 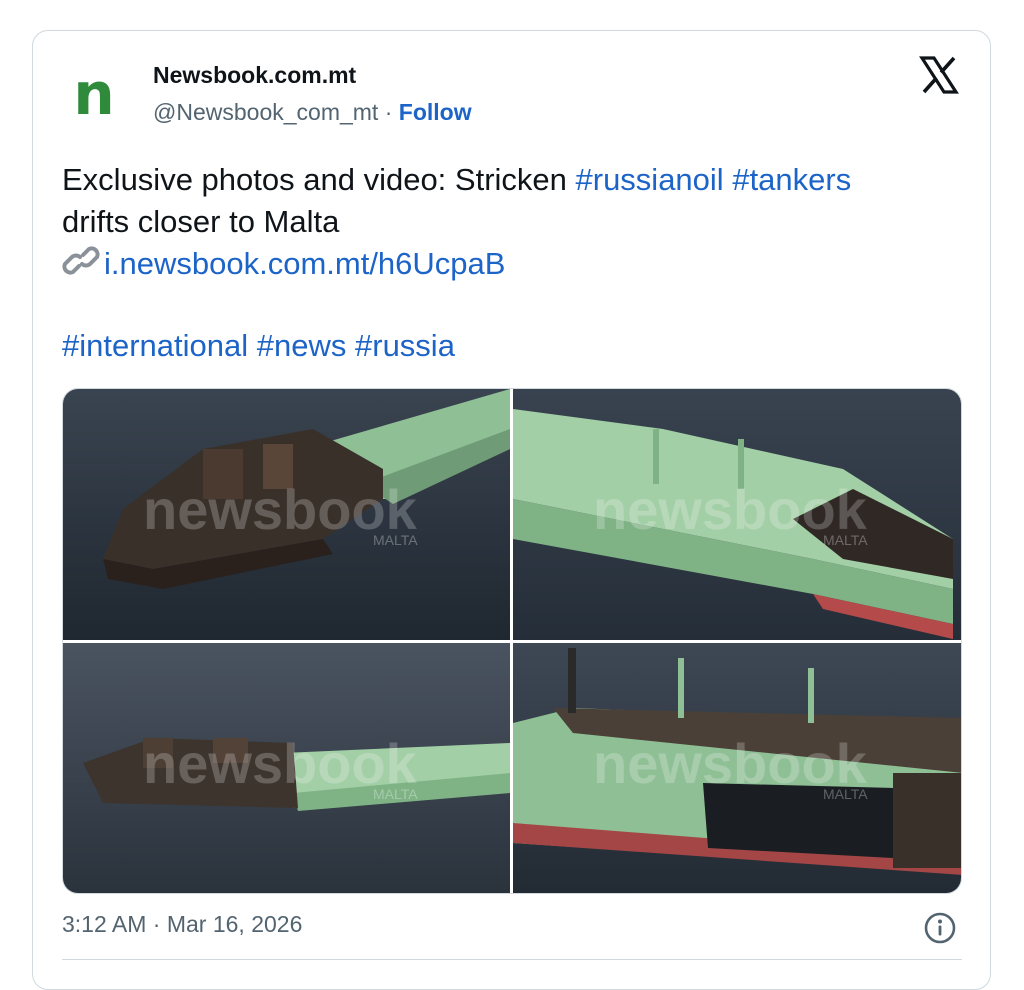 I want to click on photo-3: newsbook MALTA, so click(x=286, y=768).